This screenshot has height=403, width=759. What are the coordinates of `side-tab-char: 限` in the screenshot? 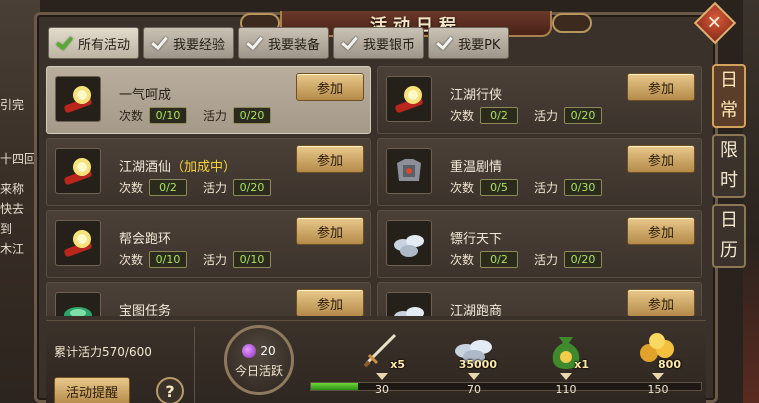 It's located at (729, 150).